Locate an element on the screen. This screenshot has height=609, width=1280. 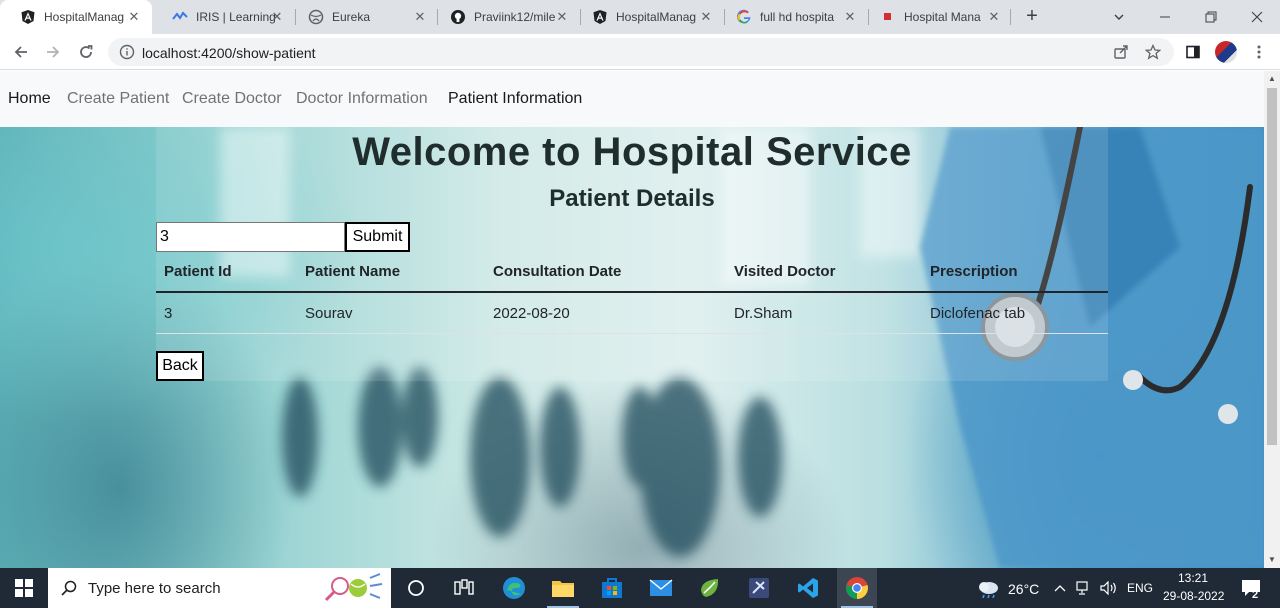
cortana-icon is located at coordinates (416, 588).